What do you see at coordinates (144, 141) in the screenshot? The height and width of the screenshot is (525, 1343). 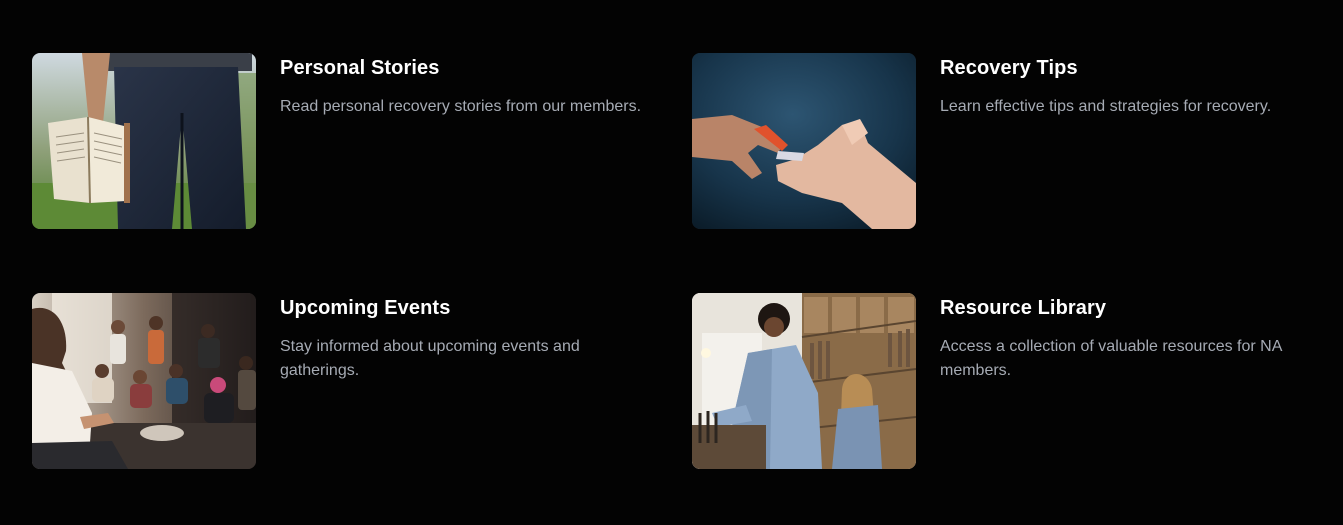 I see `personal-stories-image` at bounding box center [144, 141].